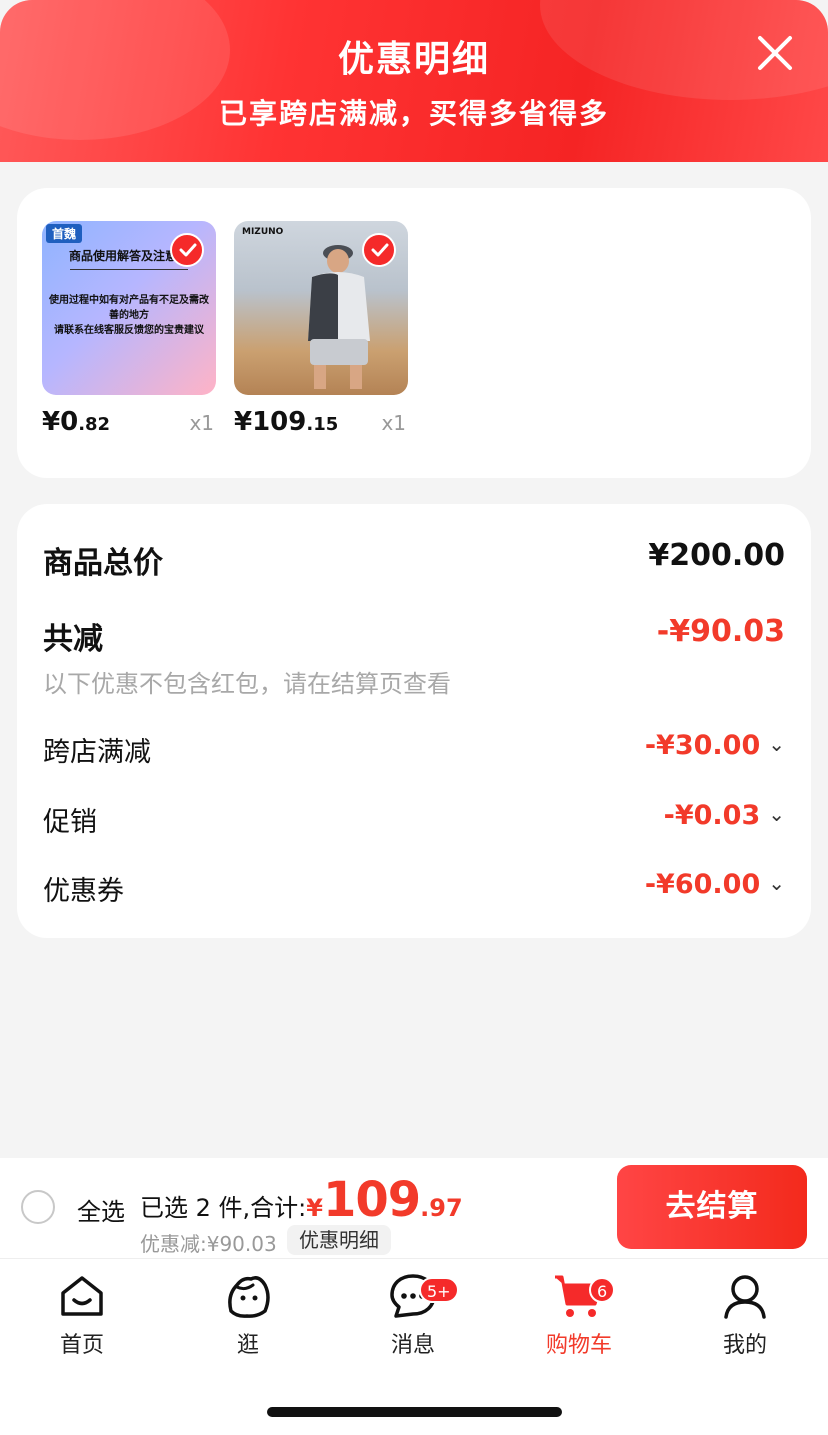 This screenshot has height=1435, width=828. I want to click on thumbnail-text: 使用过程中如有对产品有不足及需改善的地方, so click(129, 308).